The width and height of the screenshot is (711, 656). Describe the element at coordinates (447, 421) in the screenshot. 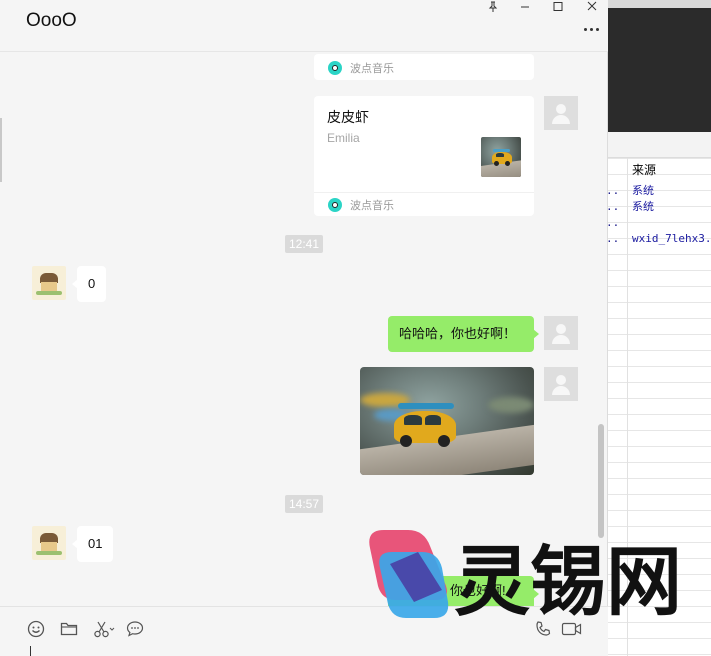

I see `sent-image` at that location.